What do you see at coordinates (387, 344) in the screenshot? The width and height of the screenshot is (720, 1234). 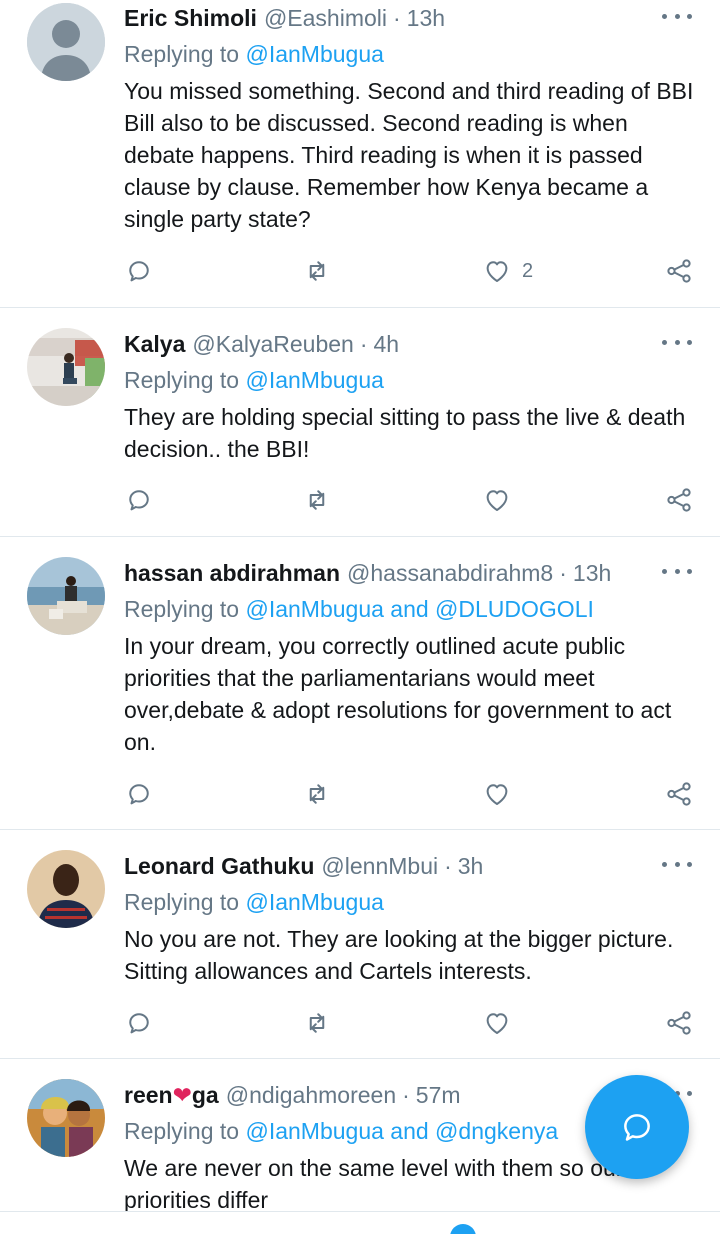 I see `timestamp: 4h` at bounding box center [387, 344].